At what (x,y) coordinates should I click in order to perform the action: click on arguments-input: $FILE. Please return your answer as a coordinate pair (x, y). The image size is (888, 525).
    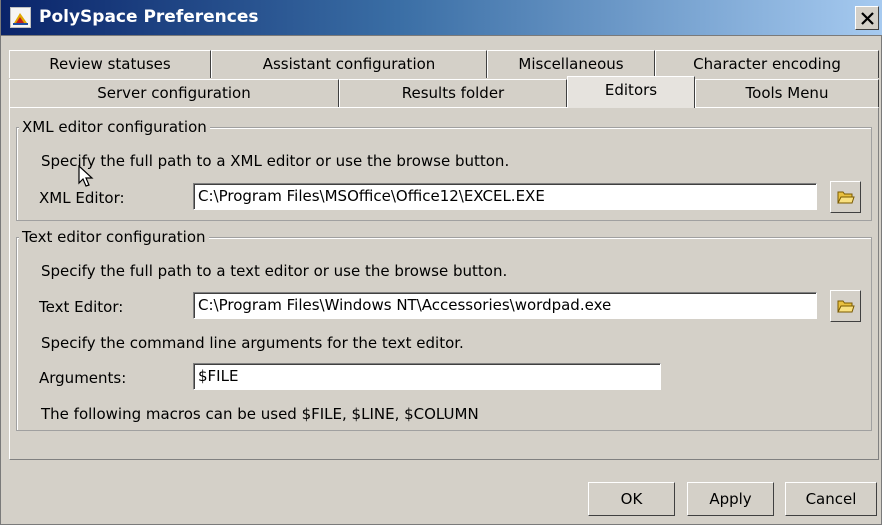
    Looking at the image, I should click on (427, 376).